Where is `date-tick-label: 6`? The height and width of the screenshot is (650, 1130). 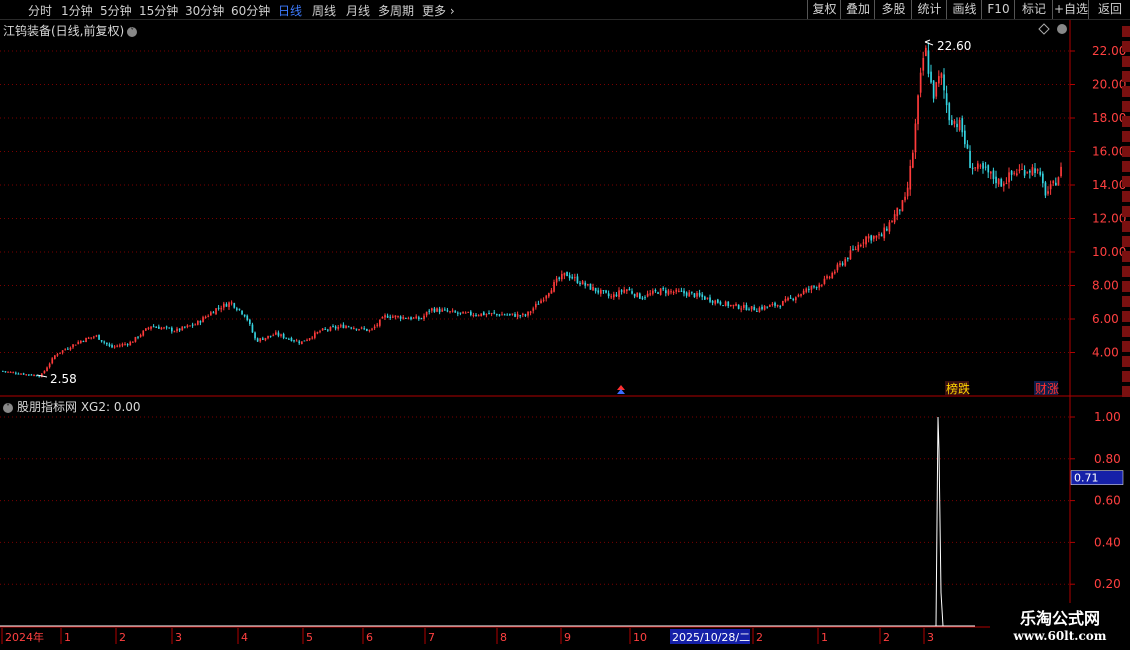
date-tick-label: 6 is located at coordinates (369, 637).